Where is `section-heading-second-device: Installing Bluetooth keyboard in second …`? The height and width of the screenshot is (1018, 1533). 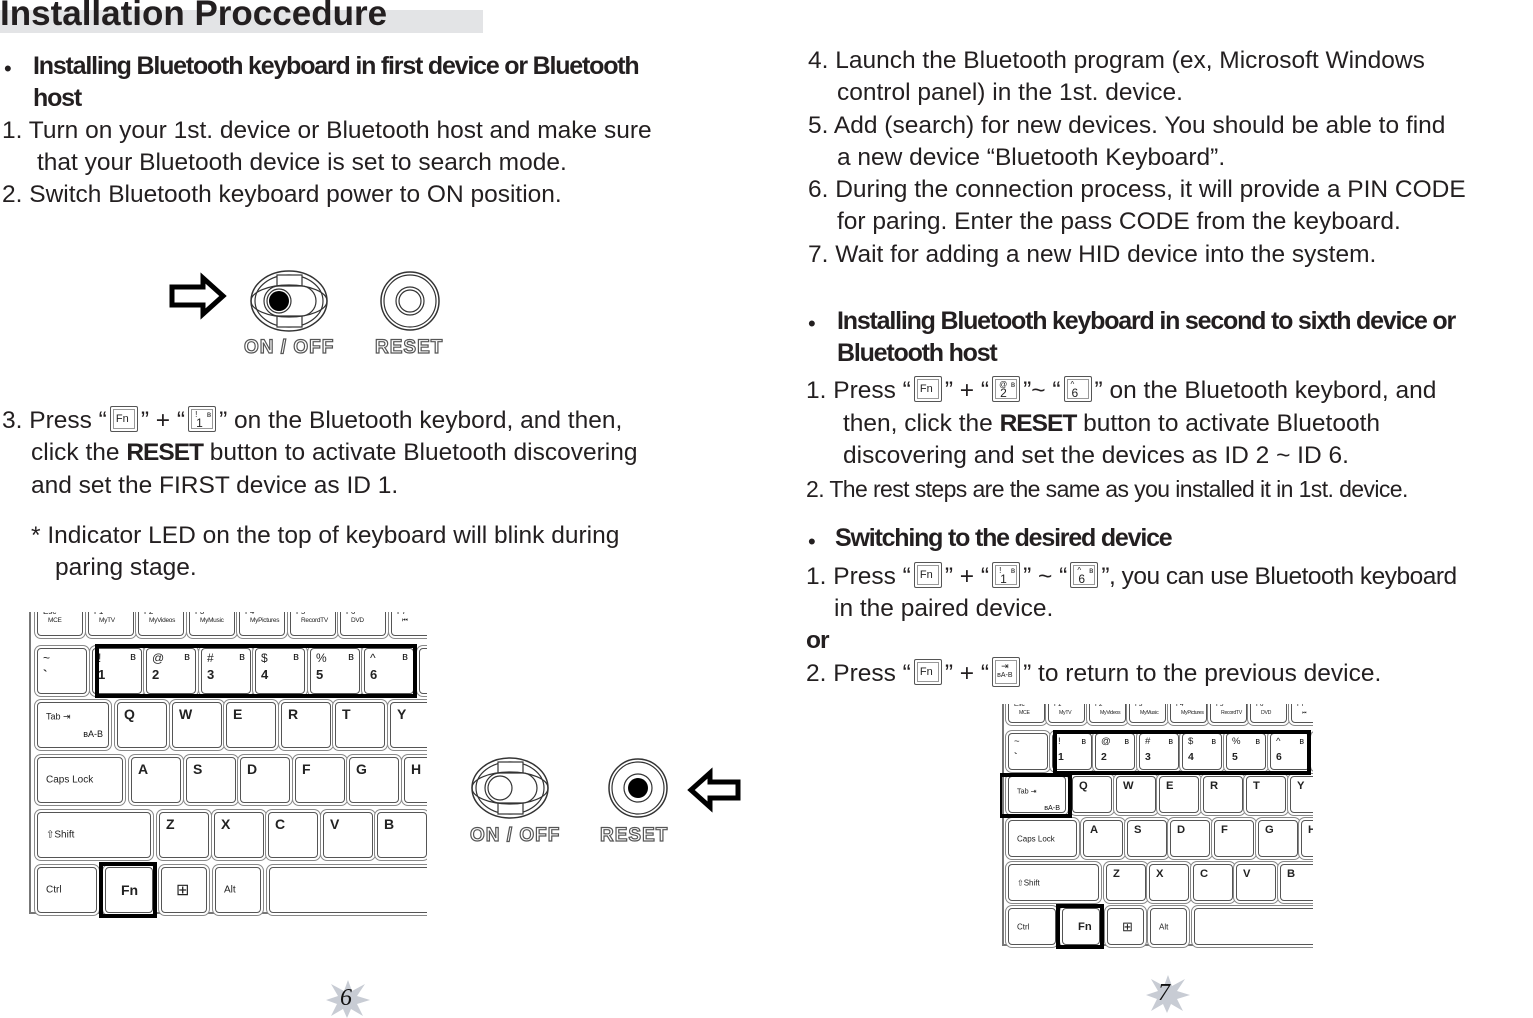 section-heading-second-device: Installing Bluetooth keyboard in second … is located at coordinates (1146, 321).